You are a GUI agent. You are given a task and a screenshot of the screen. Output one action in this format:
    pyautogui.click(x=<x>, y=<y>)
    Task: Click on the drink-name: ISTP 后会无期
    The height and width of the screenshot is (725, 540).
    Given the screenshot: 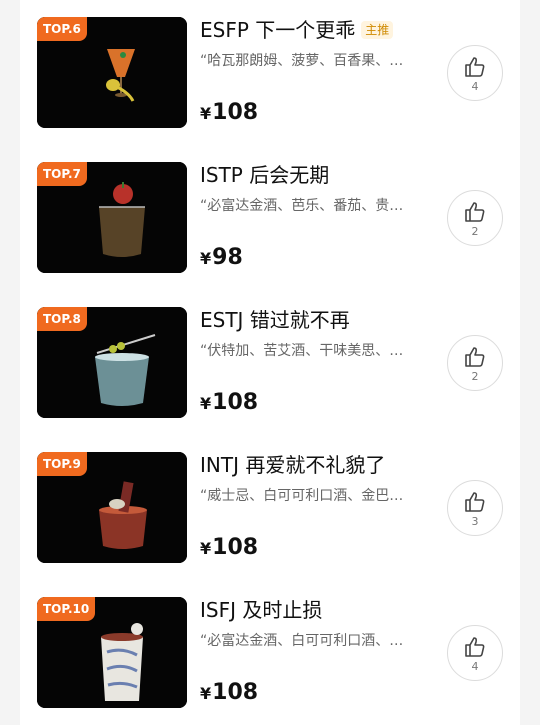 What is the action you would take?
    pyautogui.click(x=265, y=175)
    